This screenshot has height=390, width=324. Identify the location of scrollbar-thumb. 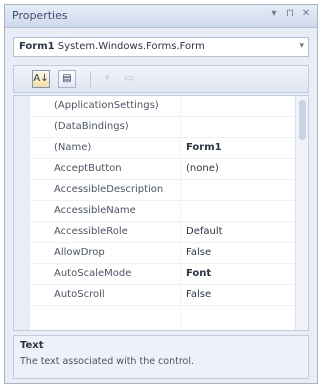
(302, 120).